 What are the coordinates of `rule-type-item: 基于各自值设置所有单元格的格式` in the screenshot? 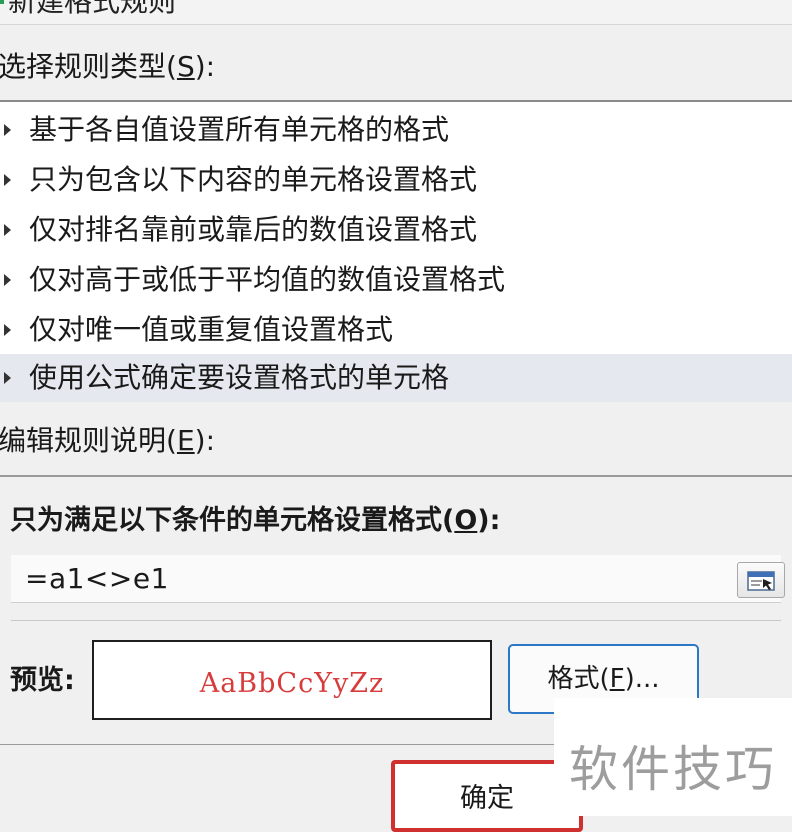 It's located at (396, 130).